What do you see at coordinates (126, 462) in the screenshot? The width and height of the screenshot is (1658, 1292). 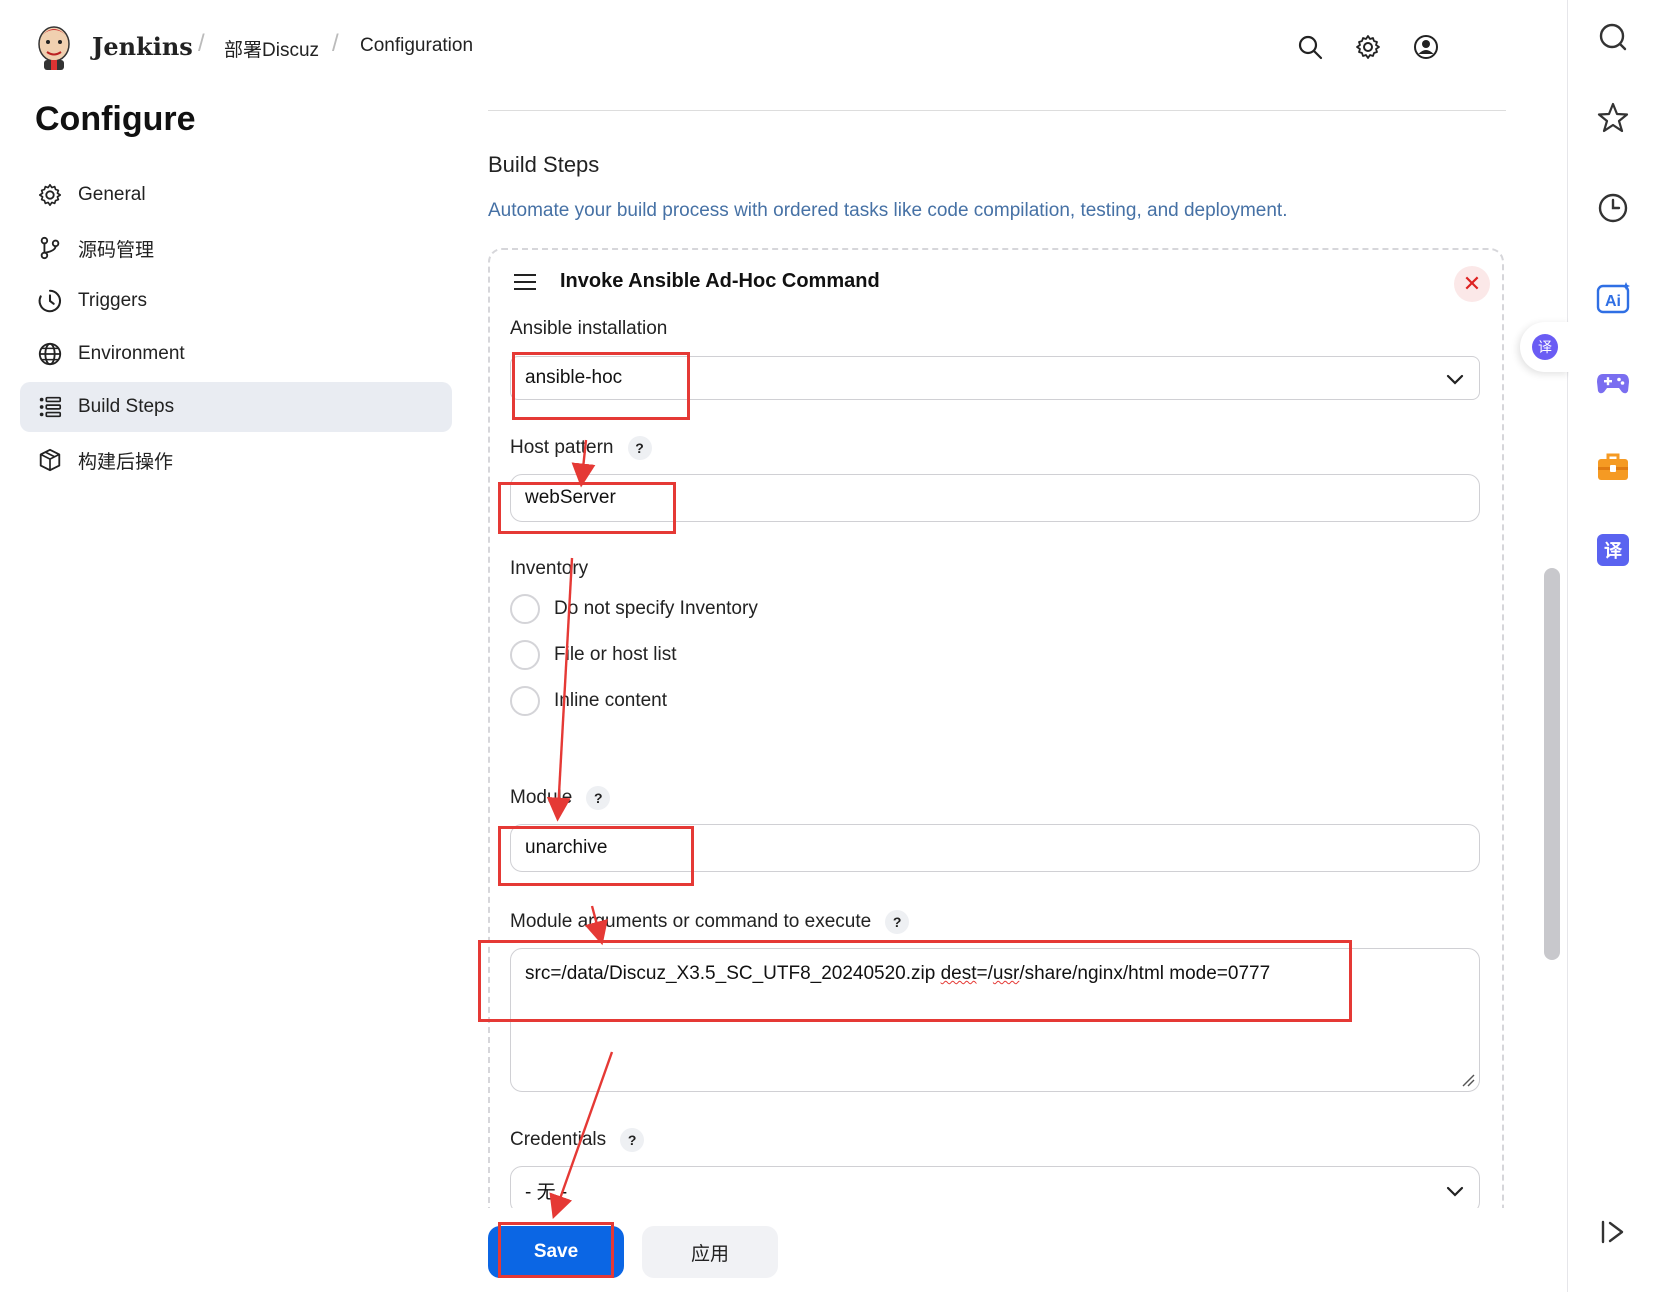 I see `sidebar-item-label: 构建后操作` at bounding box center [126, 462].